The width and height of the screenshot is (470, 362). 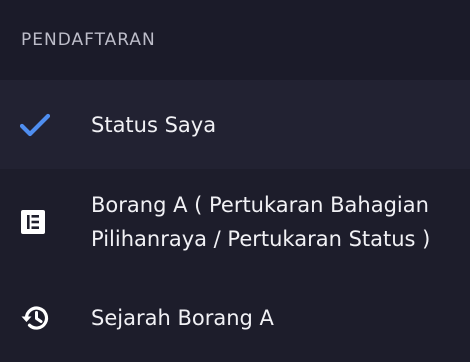 I want to click on menu-item-label: Sejarah Borang A, so click(x=182, y=318).